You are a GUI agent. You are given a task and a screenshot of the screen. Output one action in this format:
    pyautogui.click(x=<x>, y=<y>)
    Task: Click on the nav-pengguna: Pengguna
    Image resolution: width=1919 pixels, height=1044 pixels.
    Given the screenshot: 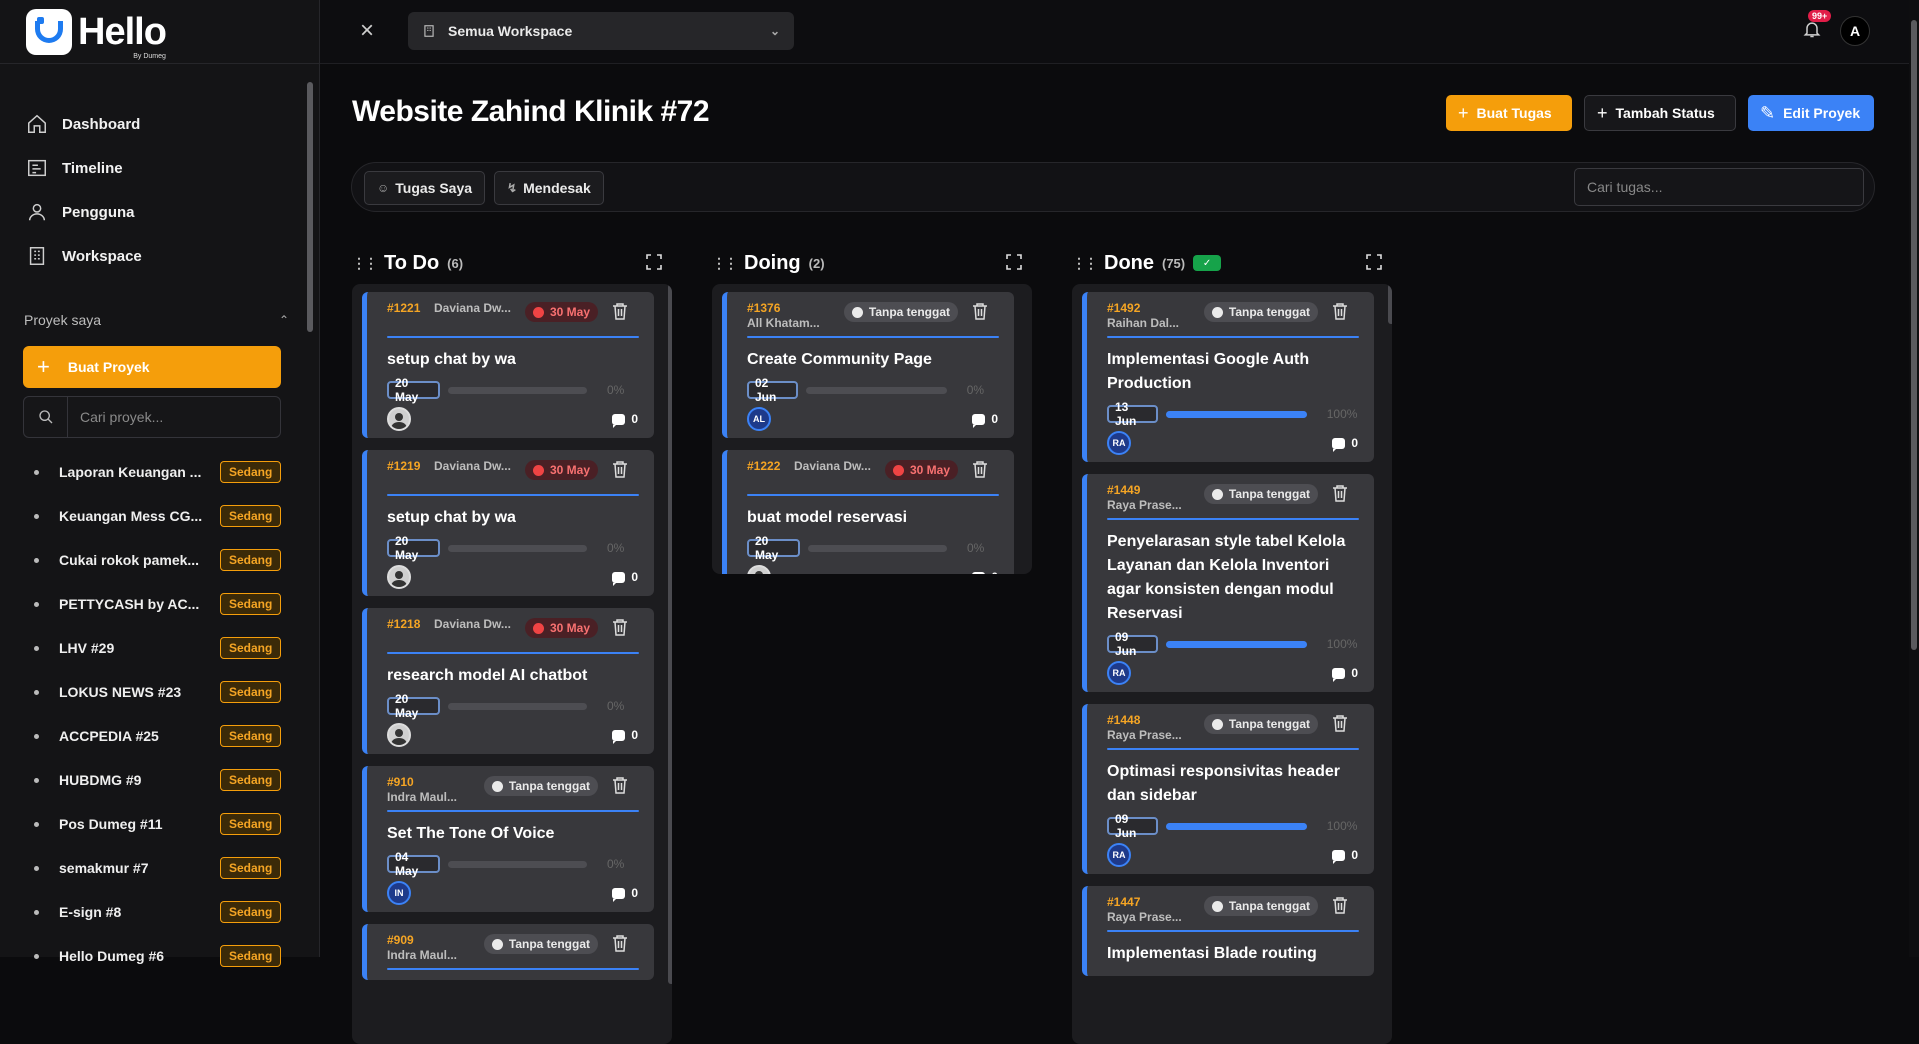 What is the action you would take?
    pyautogui.click(x=159, y=212)
    